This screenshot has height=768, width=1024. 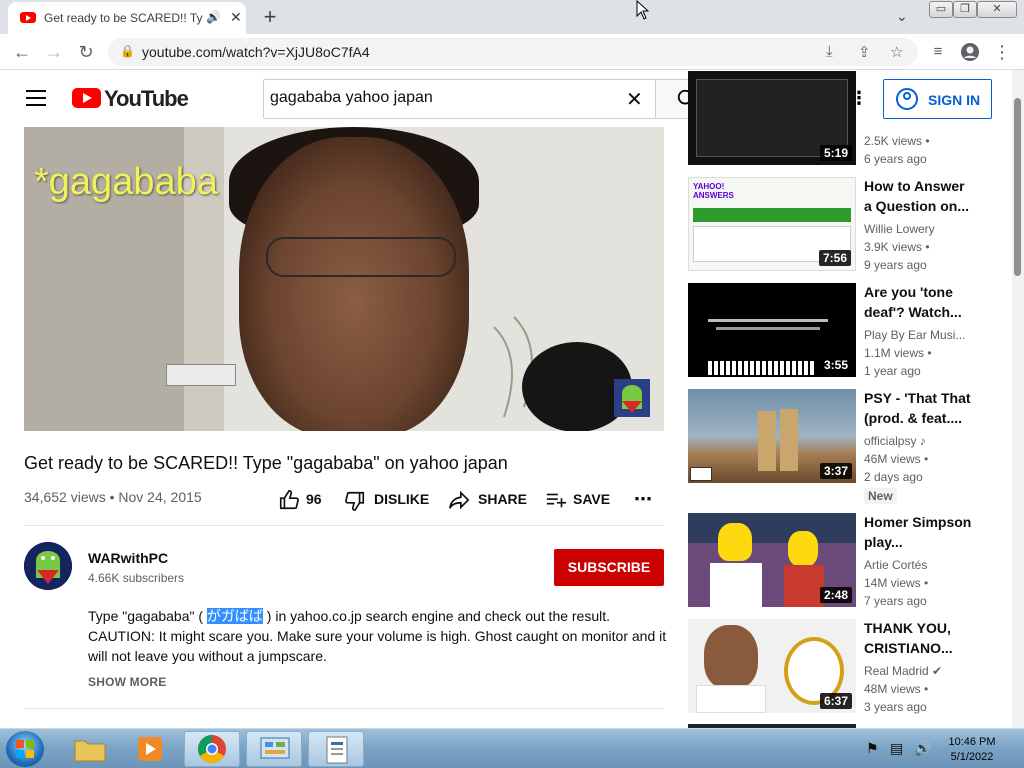 I want to click on like-count: 96, so click(x=314, y=499).